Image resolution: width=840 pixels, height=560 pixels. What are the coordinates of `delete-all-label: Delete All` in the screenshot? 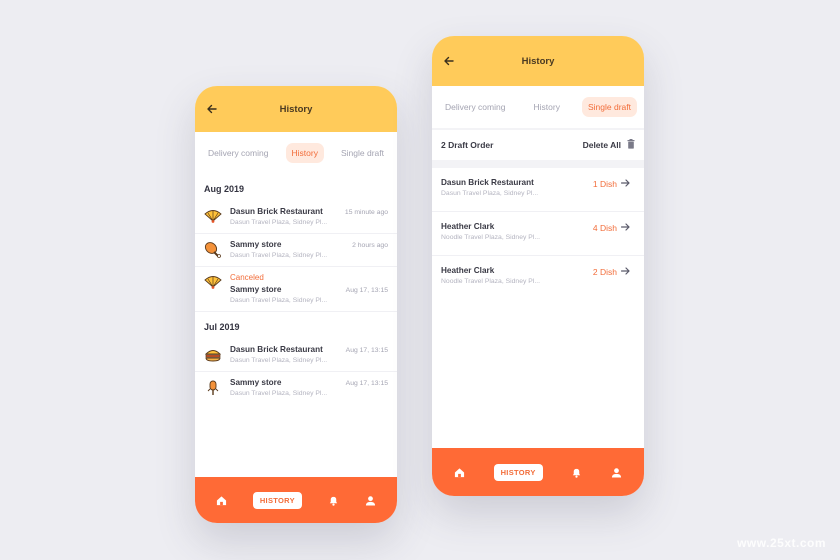 It's located at (601, 145).